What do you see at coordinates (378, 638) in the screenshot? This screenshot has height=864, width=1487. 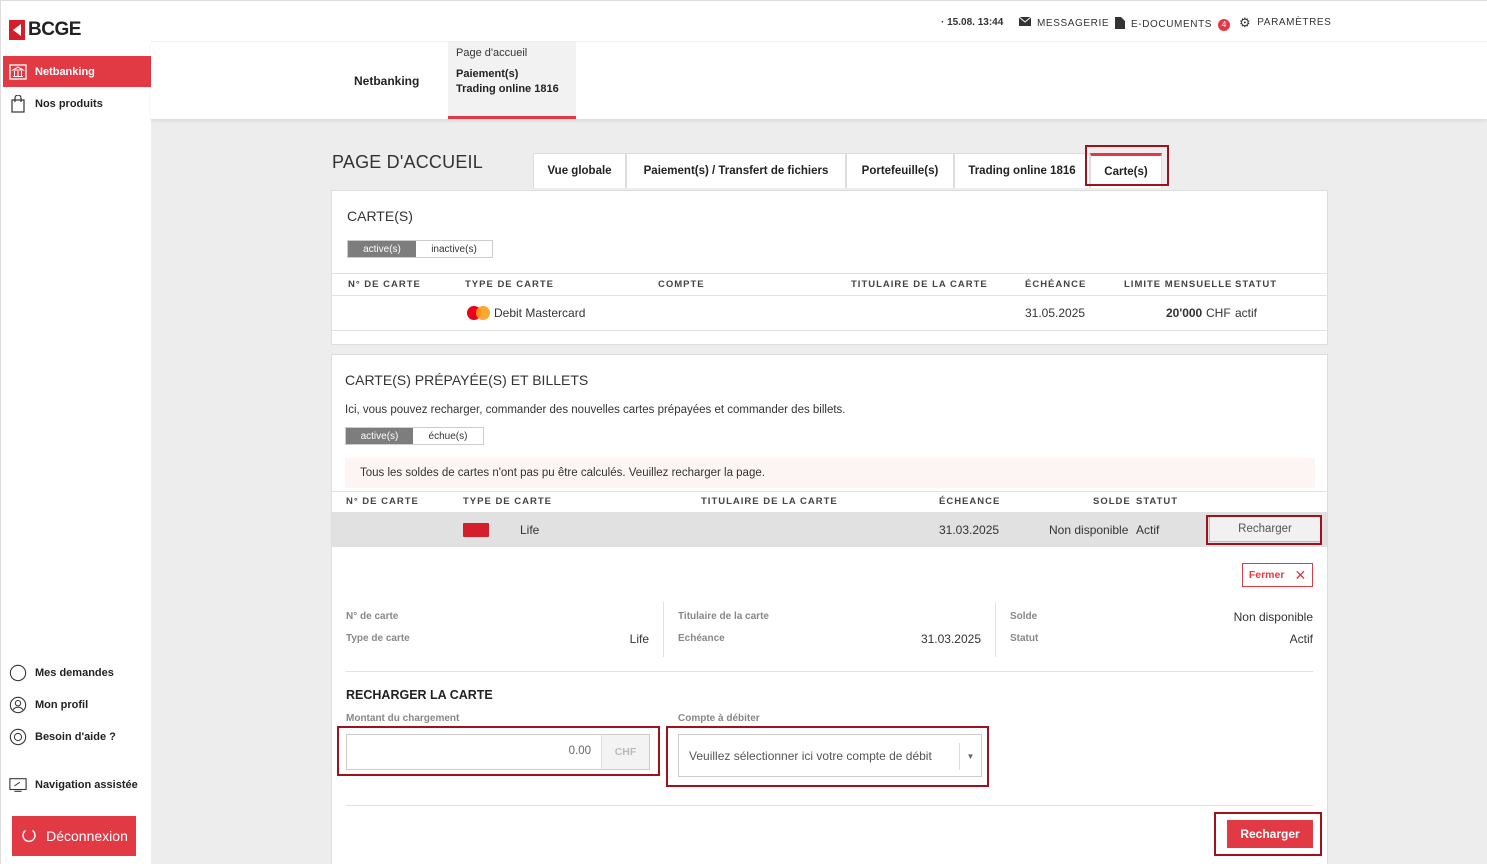 I see `detail-label-type: Type de carte` at bounding box center [378, 638].